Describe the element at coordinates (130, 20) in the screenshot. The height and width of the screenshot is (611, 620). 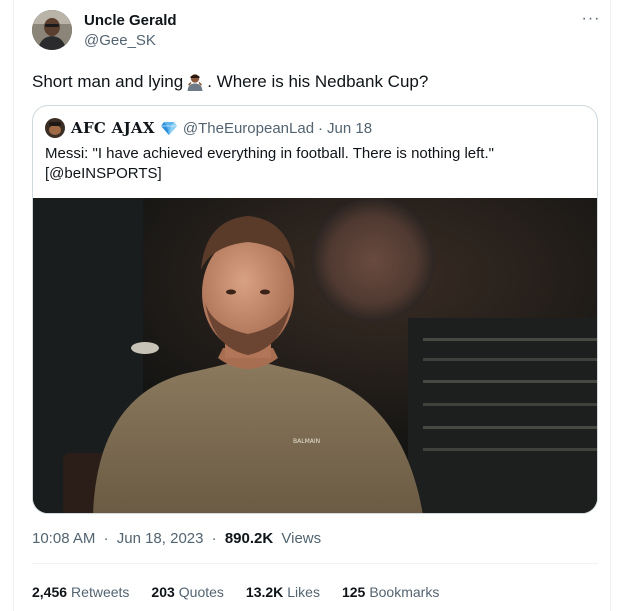
I see `author-name: Uncle Gerald` at that location.